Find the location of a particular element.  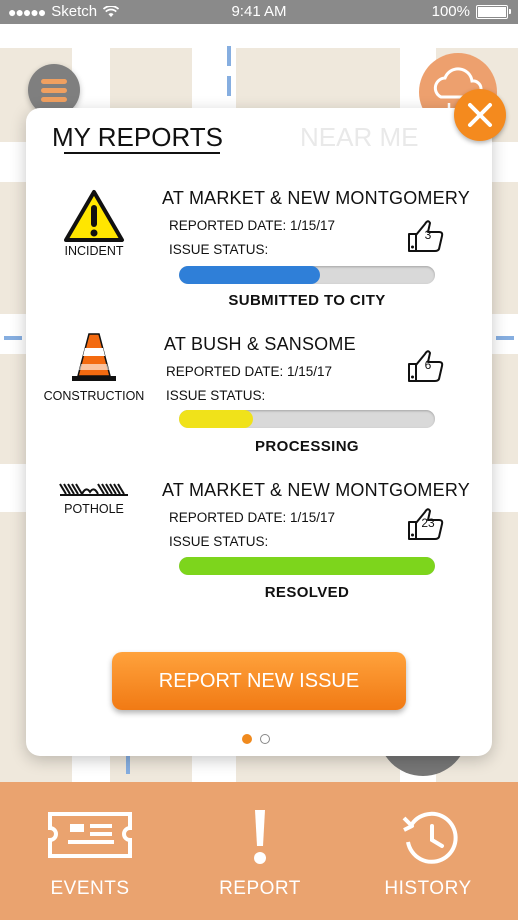

page-dot-active is located at coordinates (247, 739).